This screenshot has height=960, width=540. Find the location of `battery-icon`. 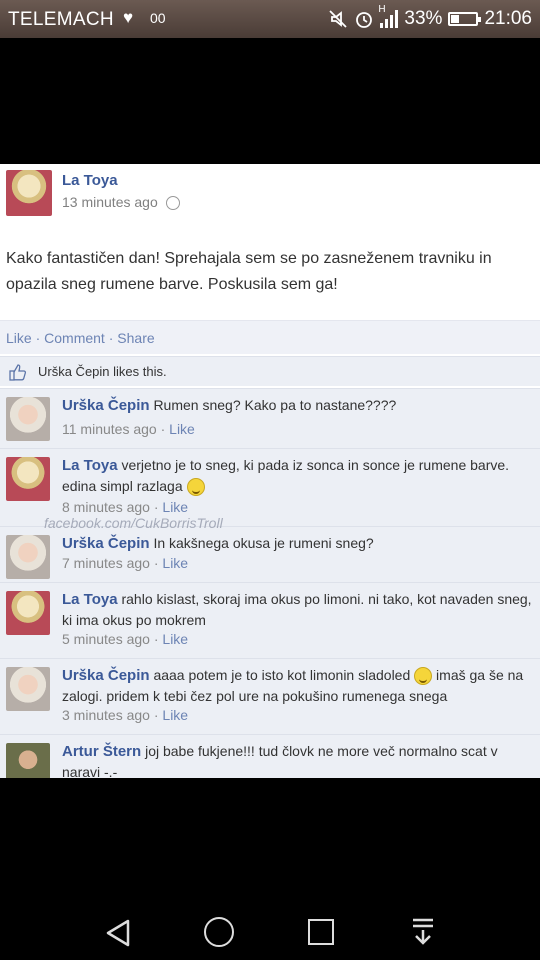

battery-icon is located at coordinates (465, 19).